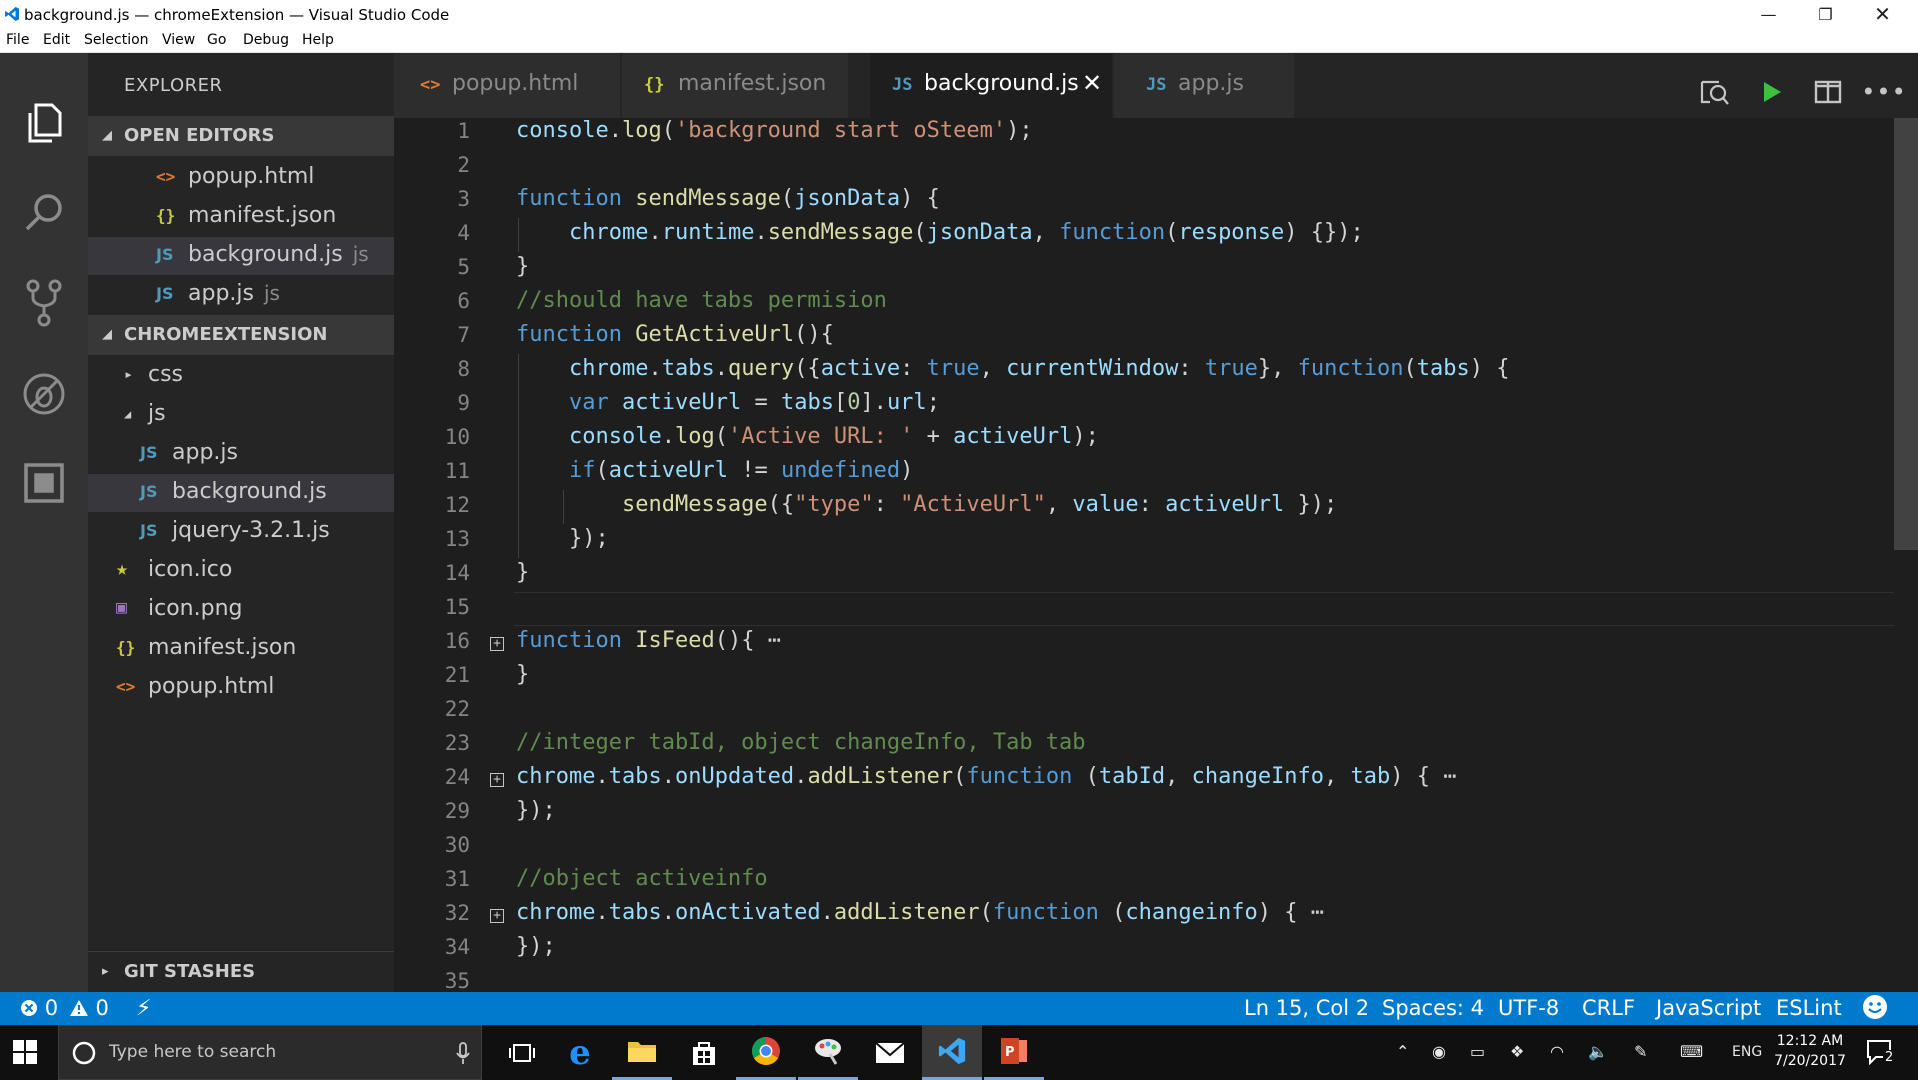 The width and height of the screenshot is (1918, 1080). What do you see at coordinates (241, 178) in the screenshot?
I see `open-editor-popup-html: <> popup.html` at bounding box center [241, 178].